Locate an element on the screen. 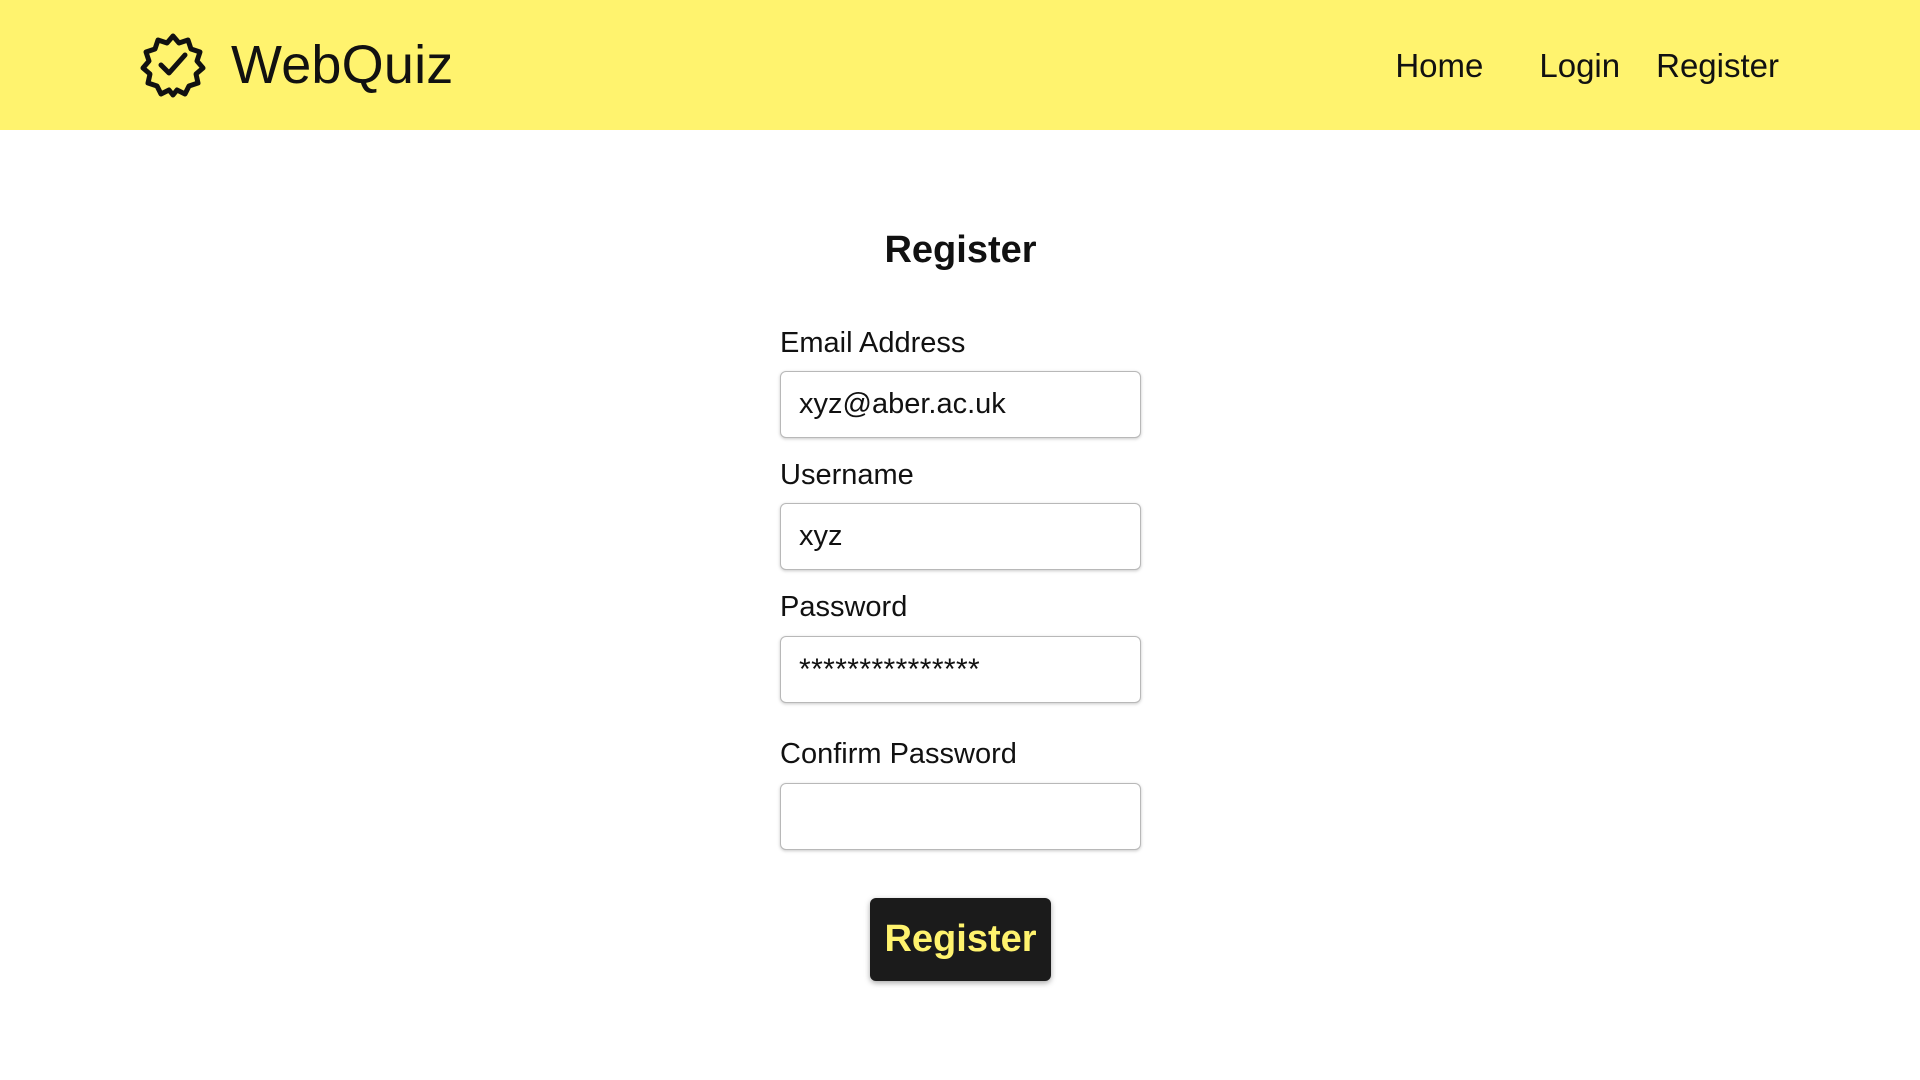 The height and width of the screenshot is (1080, 1920). username-label: Username is located at coordinates (847, 475).